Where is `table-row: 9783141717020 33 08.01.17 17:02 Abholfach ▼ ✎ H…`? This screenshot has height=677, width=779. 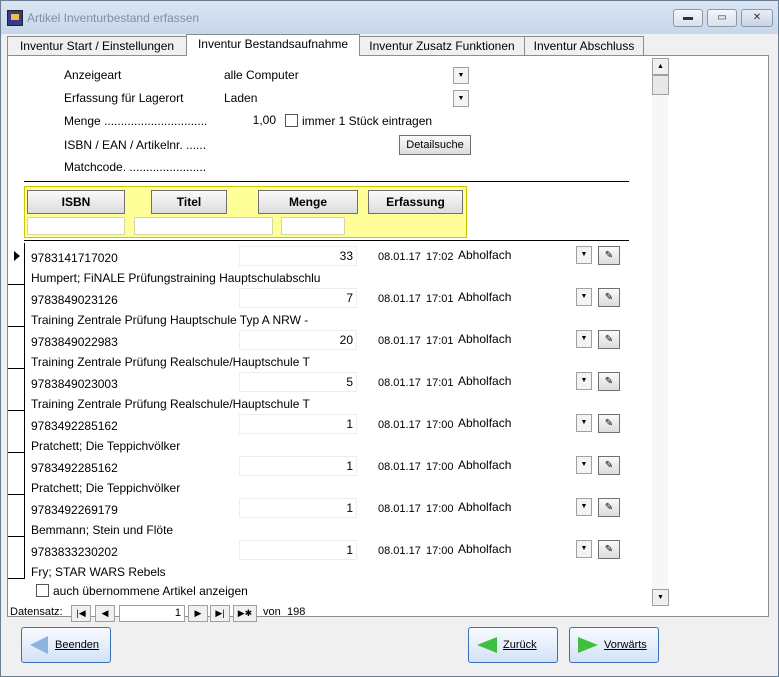 table-row: 9783141717020 33 08.01.17 17:02 Abholfach ▼ ✎ H… is located at coordinates (328, 264).